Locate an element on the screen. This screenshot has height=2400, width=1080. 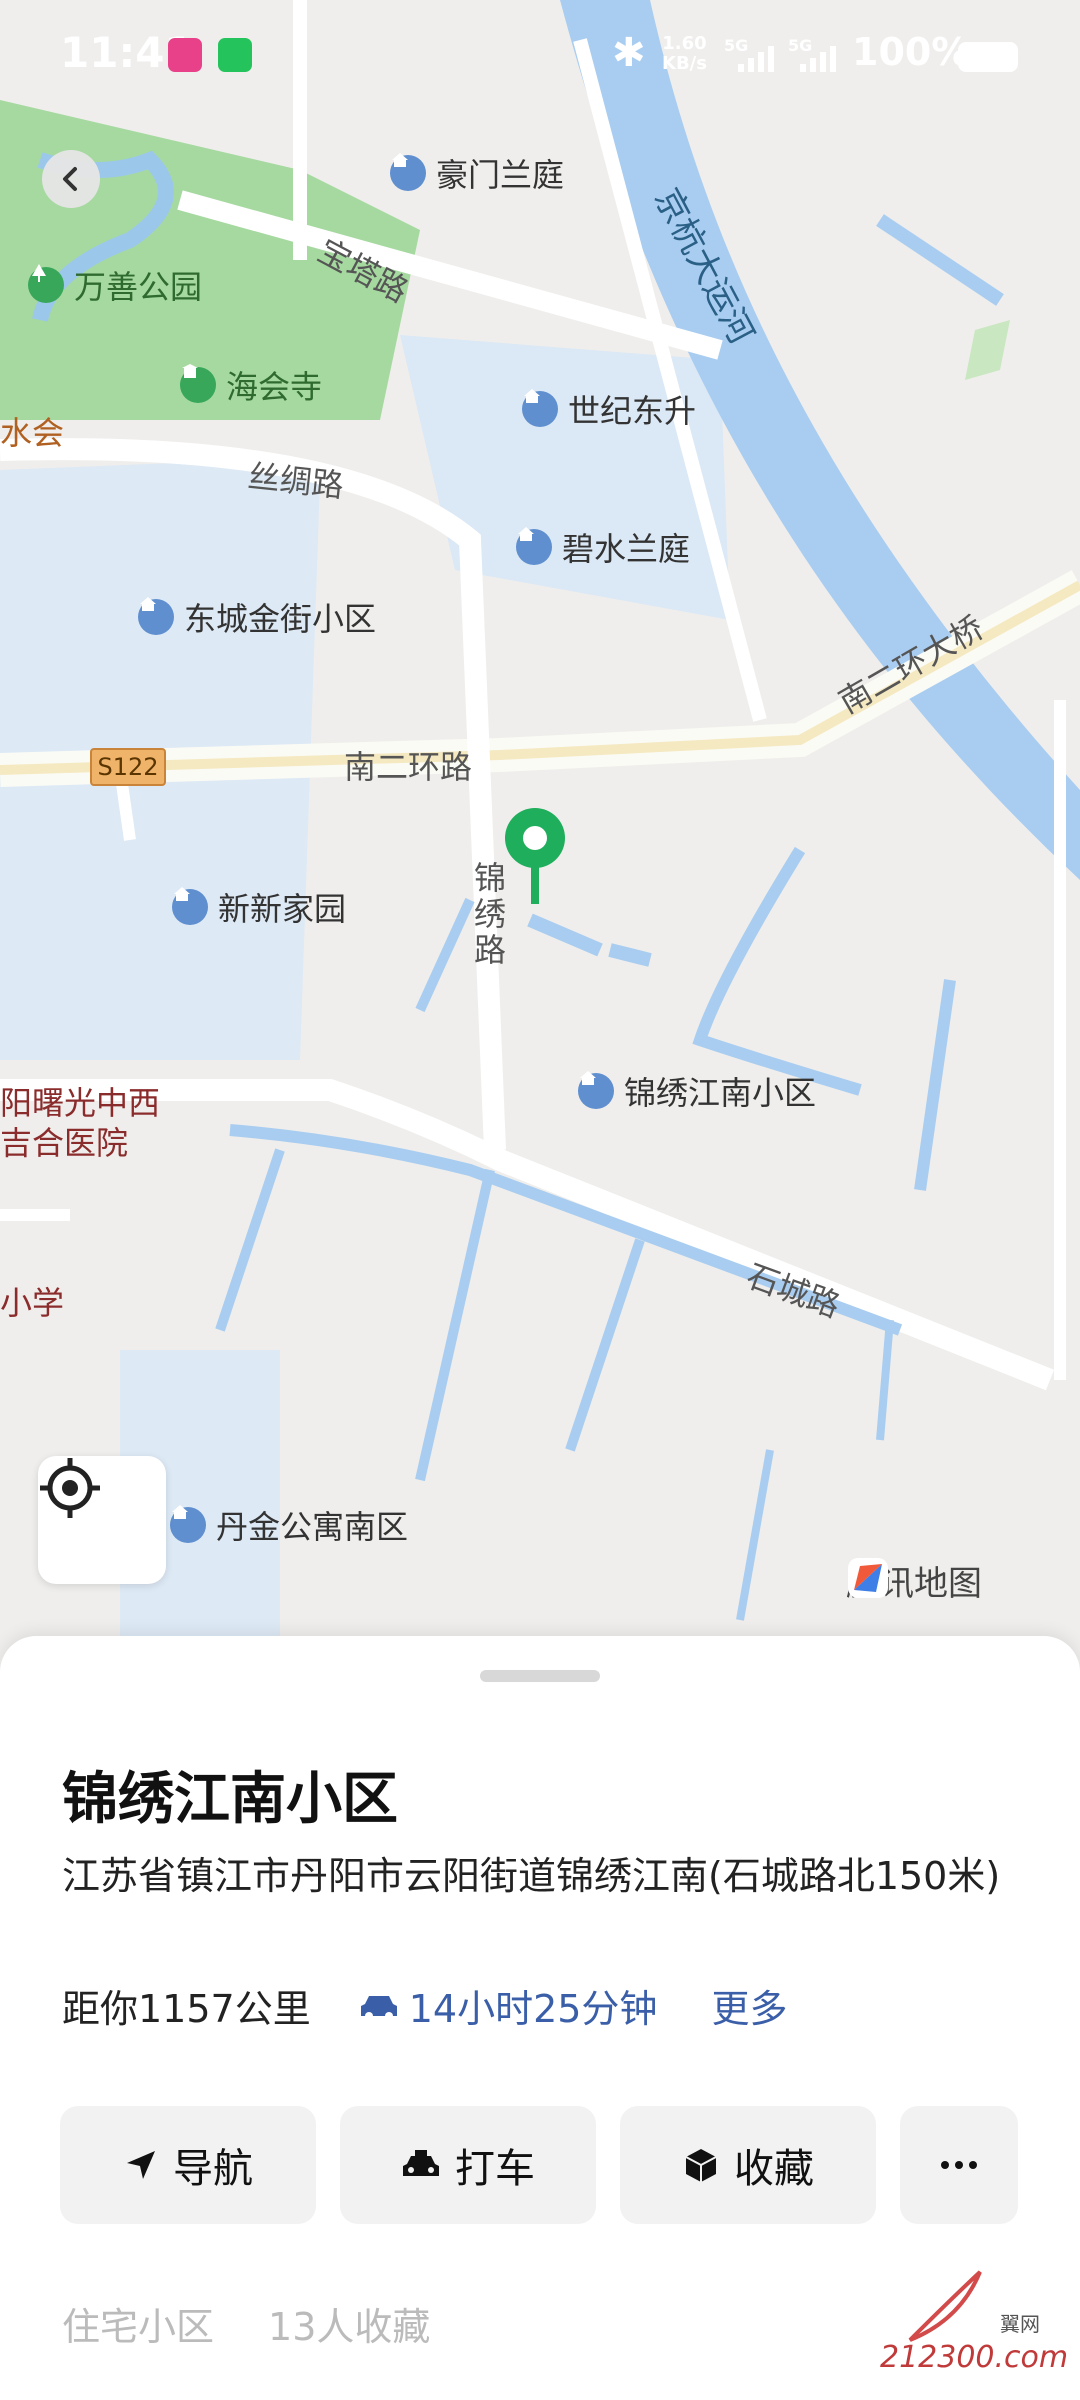
chevron-left-icon is located at coordinates (70, 179).